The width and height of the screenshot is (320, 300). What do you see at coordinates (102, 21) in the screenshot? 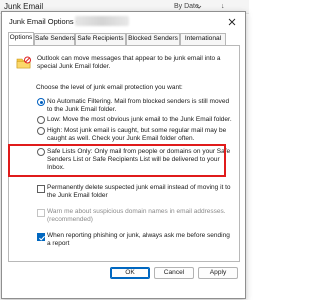
I see `redacted-account-name` at bounding box center [102, 21].